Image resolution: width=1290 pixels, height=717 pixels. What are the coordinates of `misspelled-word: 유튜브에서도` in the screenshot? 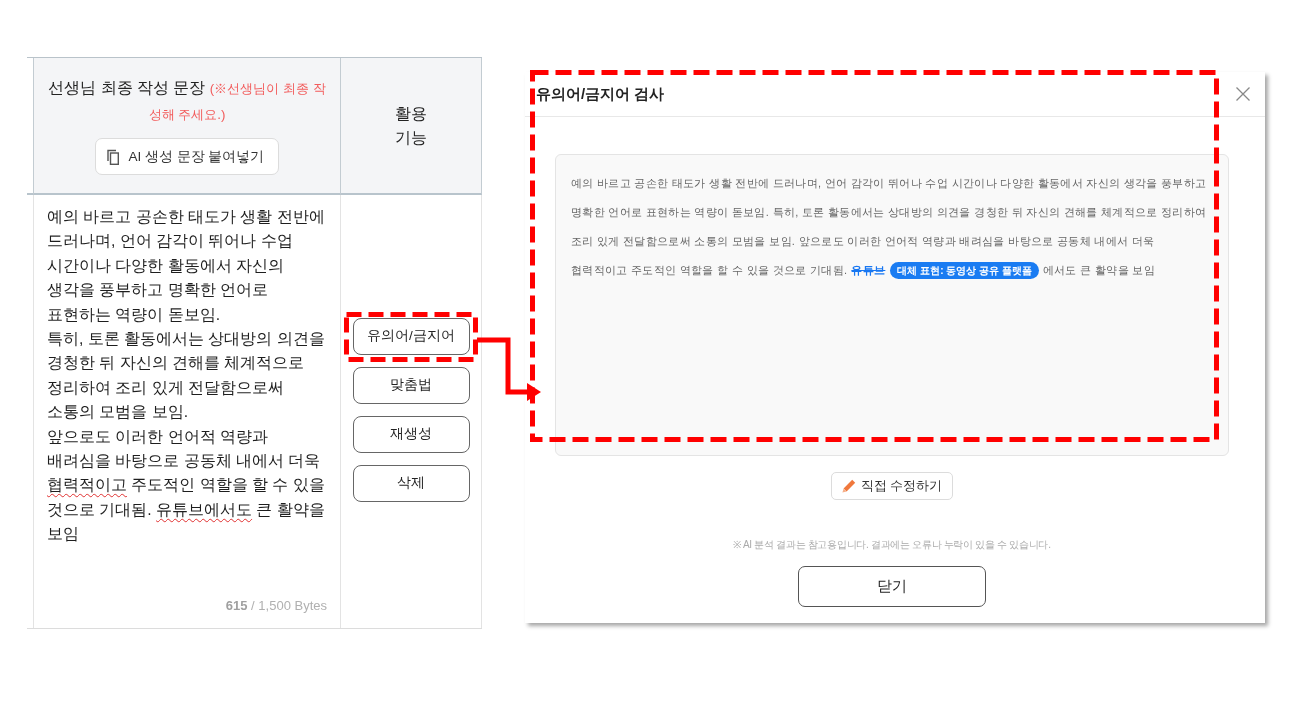 It's located at (204, 509).